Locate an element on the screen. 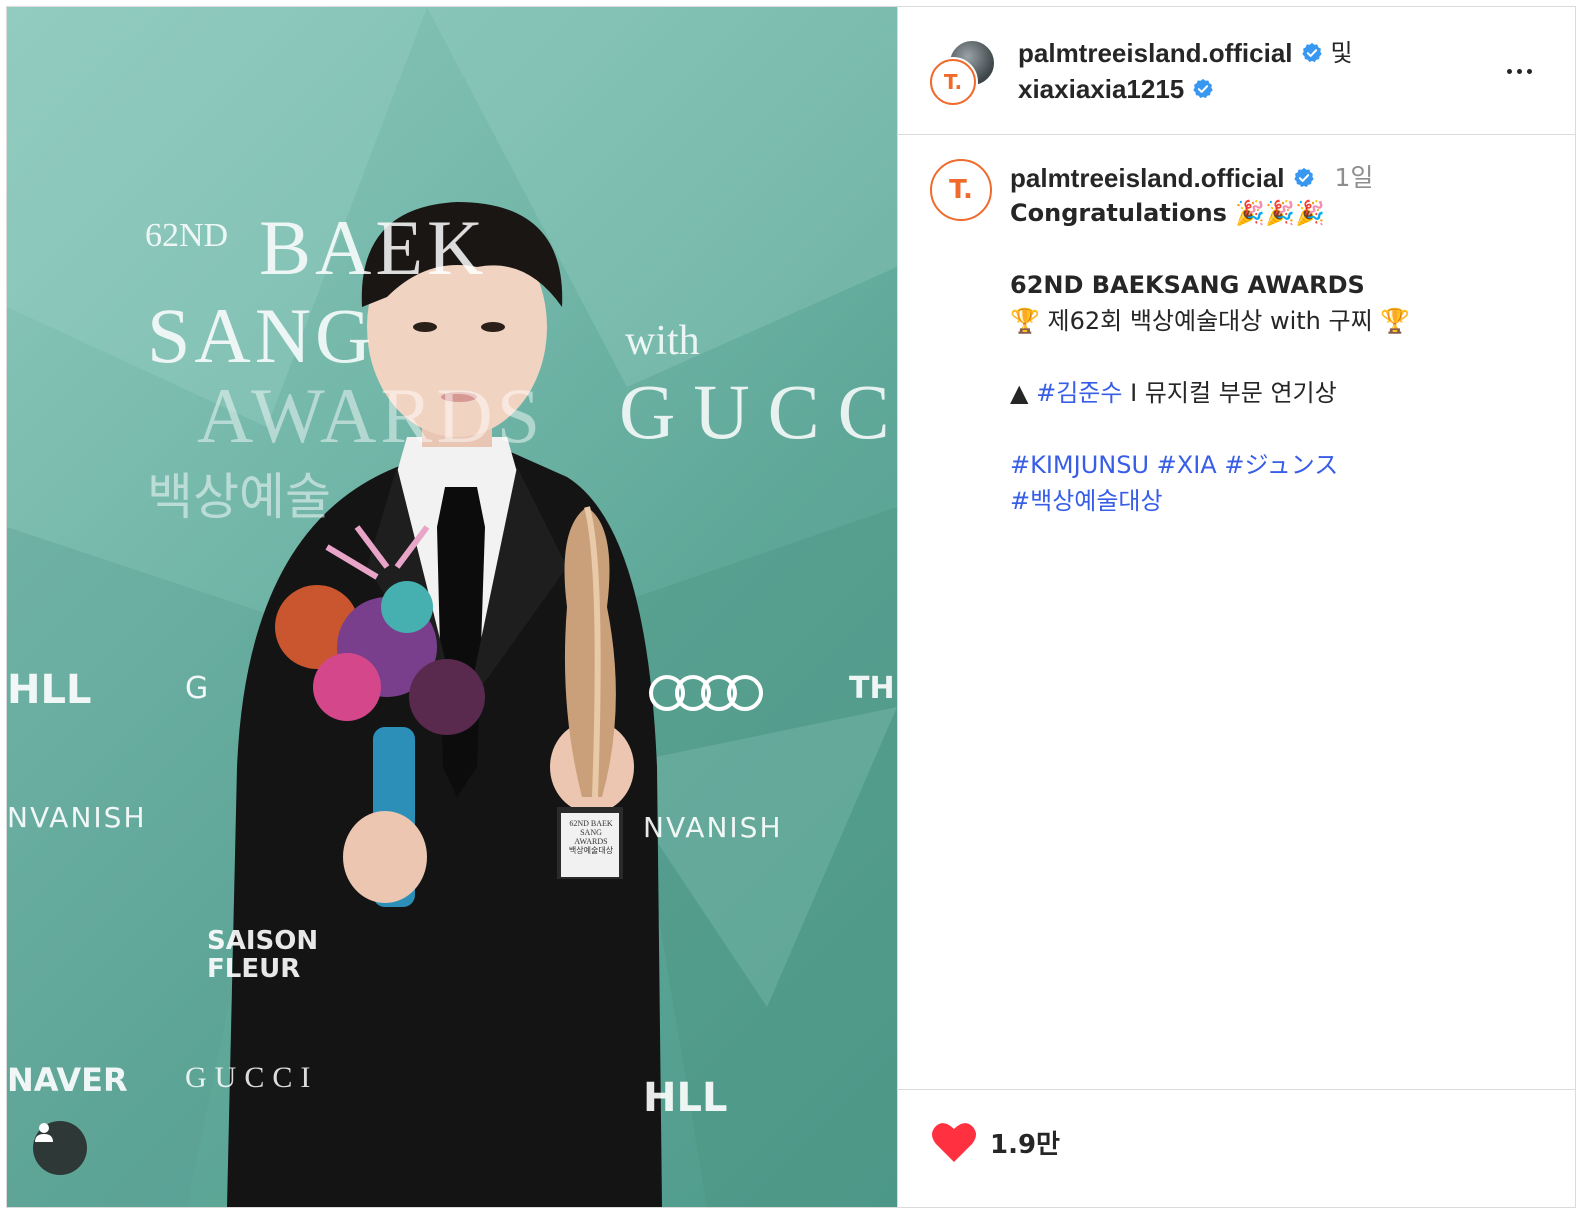  sponsor-vanish-right: NVANISH is located at coordinates (713, 827).